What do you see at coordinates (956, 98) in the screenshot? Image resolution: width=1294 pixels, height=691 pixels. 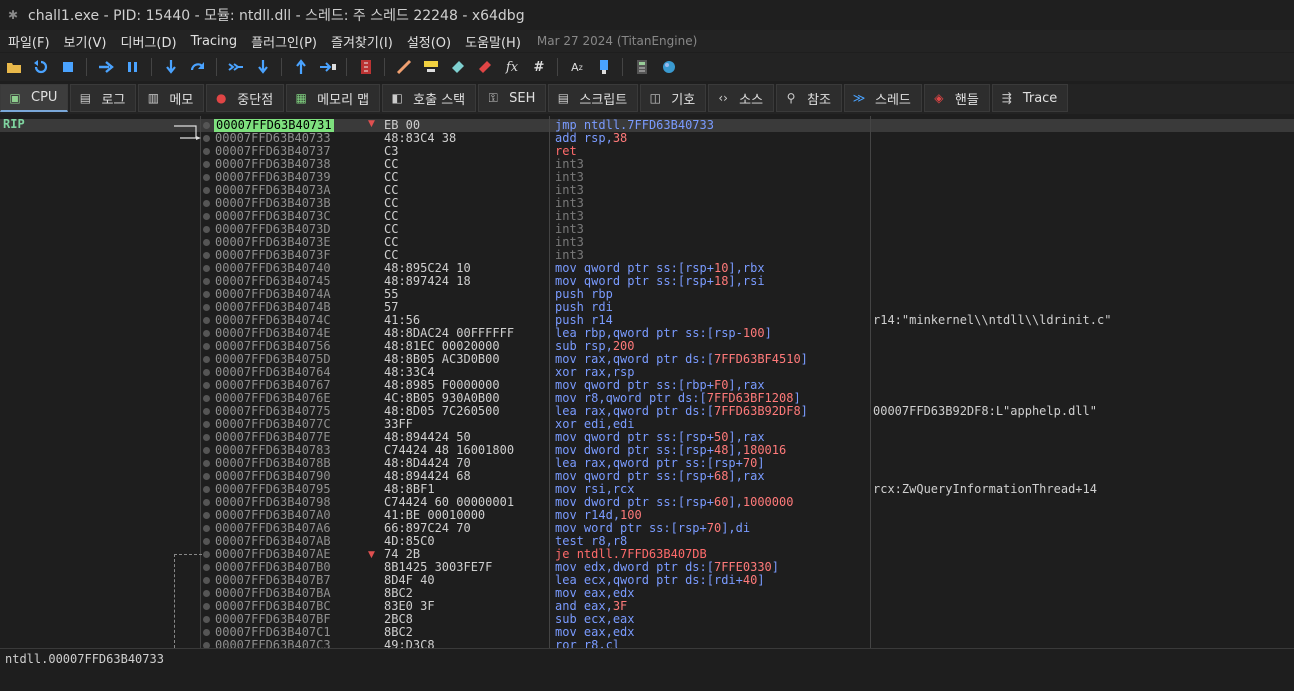 I see `tab-handles: ◈ 핸들` at bounding box center [956, 98].